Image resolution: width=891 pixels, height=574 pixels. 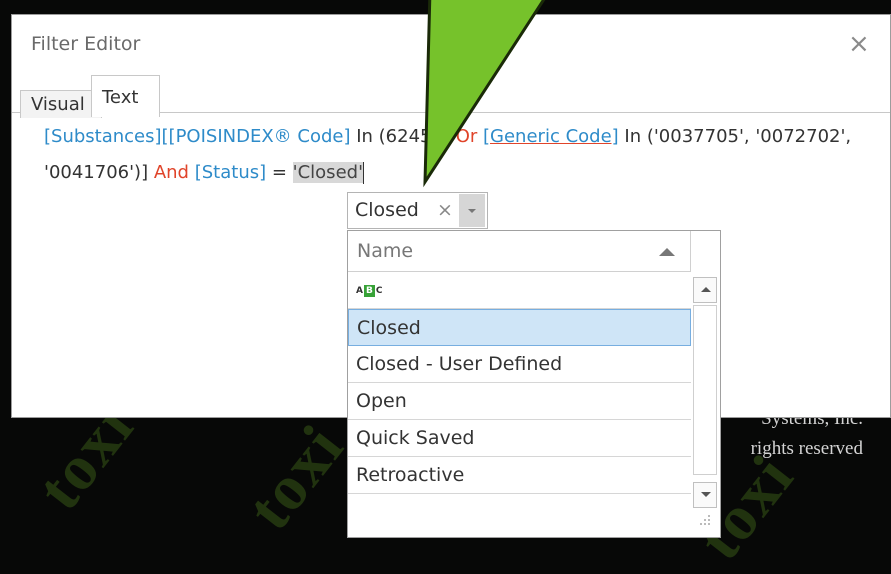 I want to click on list-item-quick-saved: Quick Saved, so click(x=519, y=438).